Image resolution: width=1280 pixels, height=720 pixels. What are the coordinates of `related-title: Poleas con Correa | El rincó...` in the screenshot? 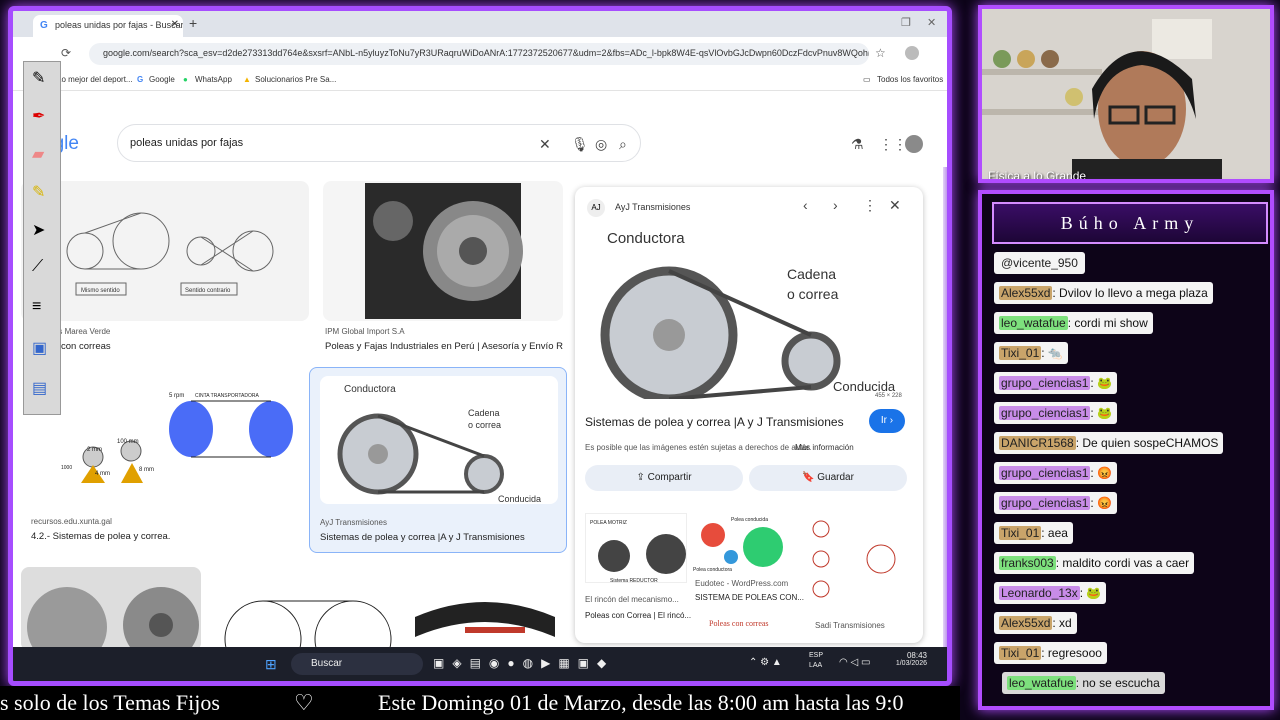 It's located at (638, 615).